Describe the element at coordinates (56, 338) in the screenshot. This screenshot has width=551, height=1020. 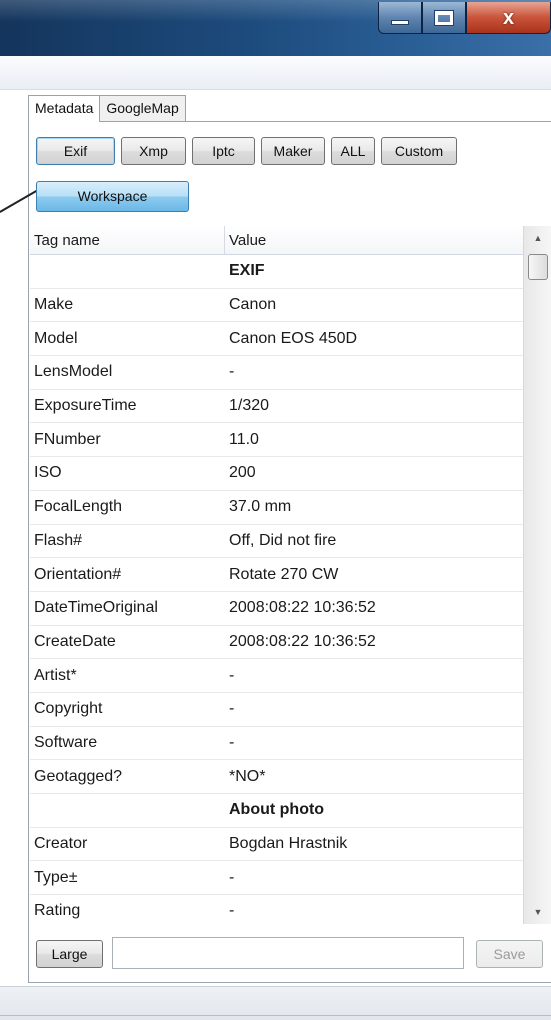
I see `tag-name-cell: Model` at that location.